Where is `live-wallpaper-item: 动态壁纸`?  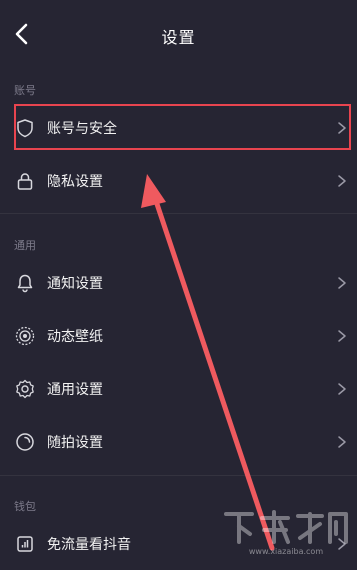
live-wallpaper-item: 动态壁纸 is located at coordinates (178, 336).